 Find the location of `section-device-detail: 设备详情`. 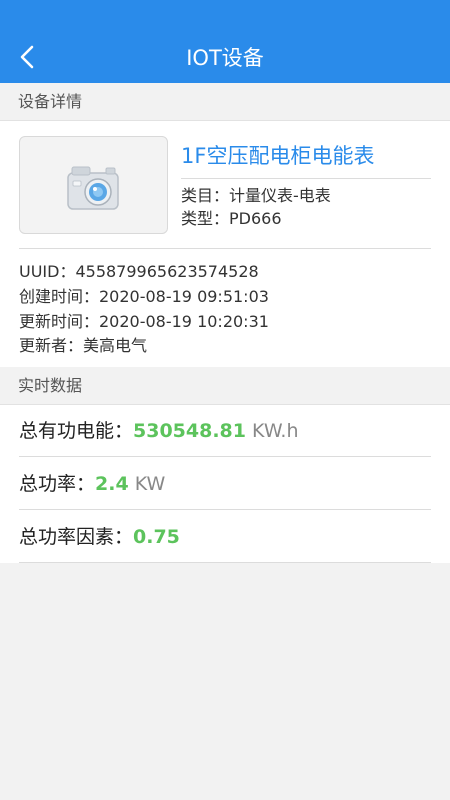

section-device-detail: 设备详情 is located at coordinates (225, 102).